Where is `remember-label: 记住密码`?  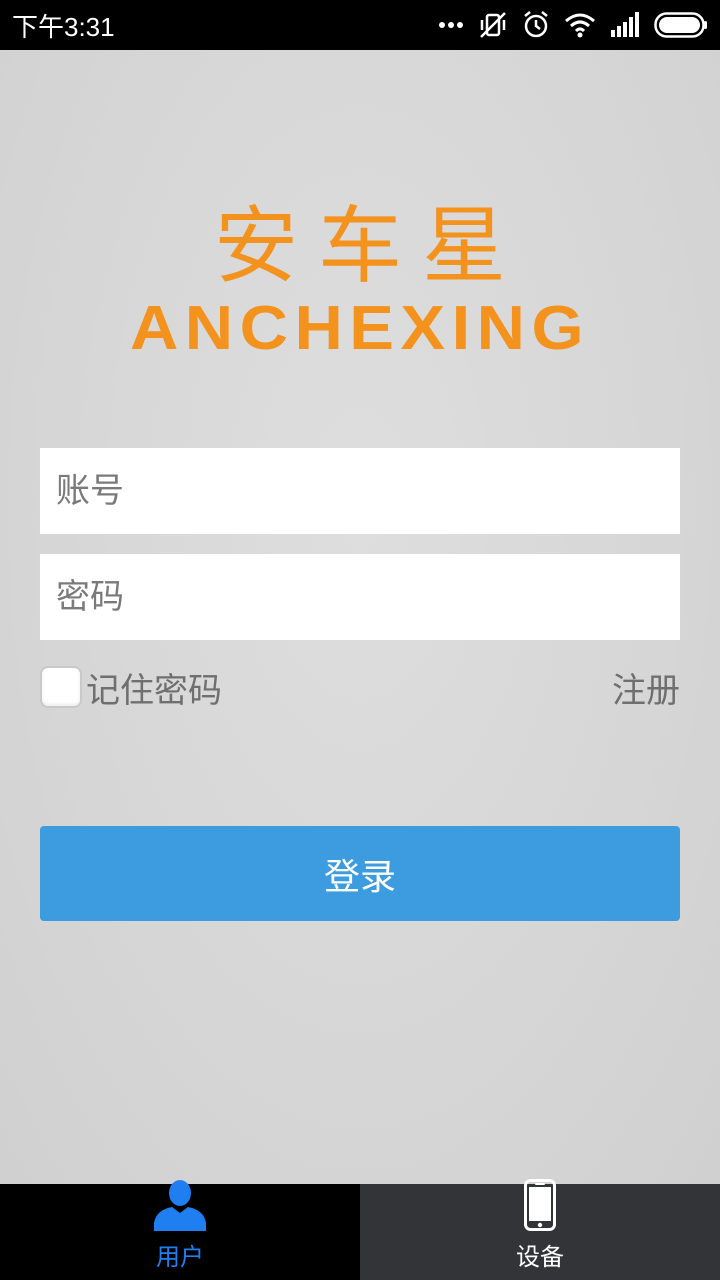
remember-label: 记住密码 is located at coordinates (154, 690).